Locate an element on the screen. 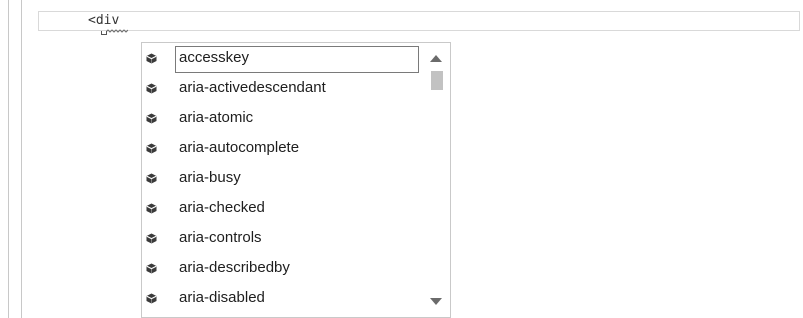  error-squiggle is located at coordinates (117, 31).